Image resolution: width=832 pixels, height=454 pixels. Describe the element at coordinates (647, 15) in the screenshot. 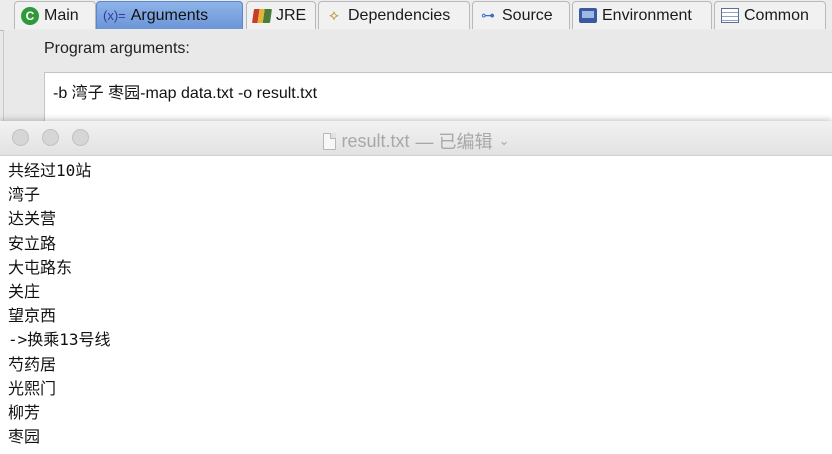

I see `tab-environment-label: Environment` at that location.